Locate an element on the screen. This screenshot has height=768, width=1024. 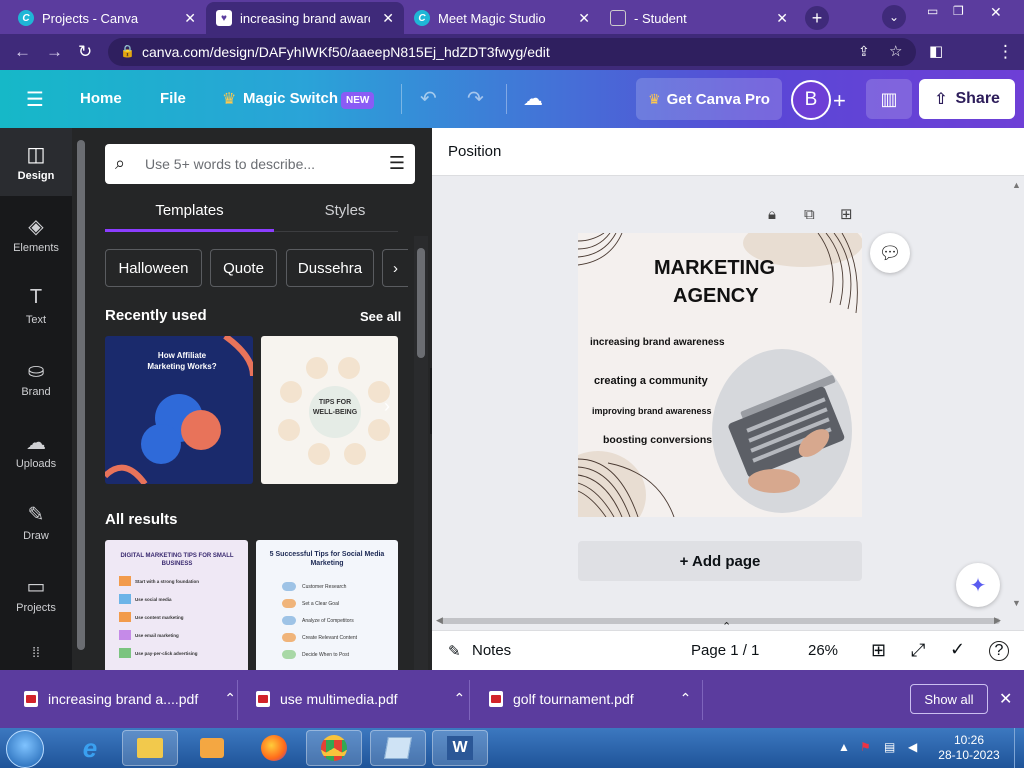
add-collaborator-icon: + is located at coordinates (839, 101).